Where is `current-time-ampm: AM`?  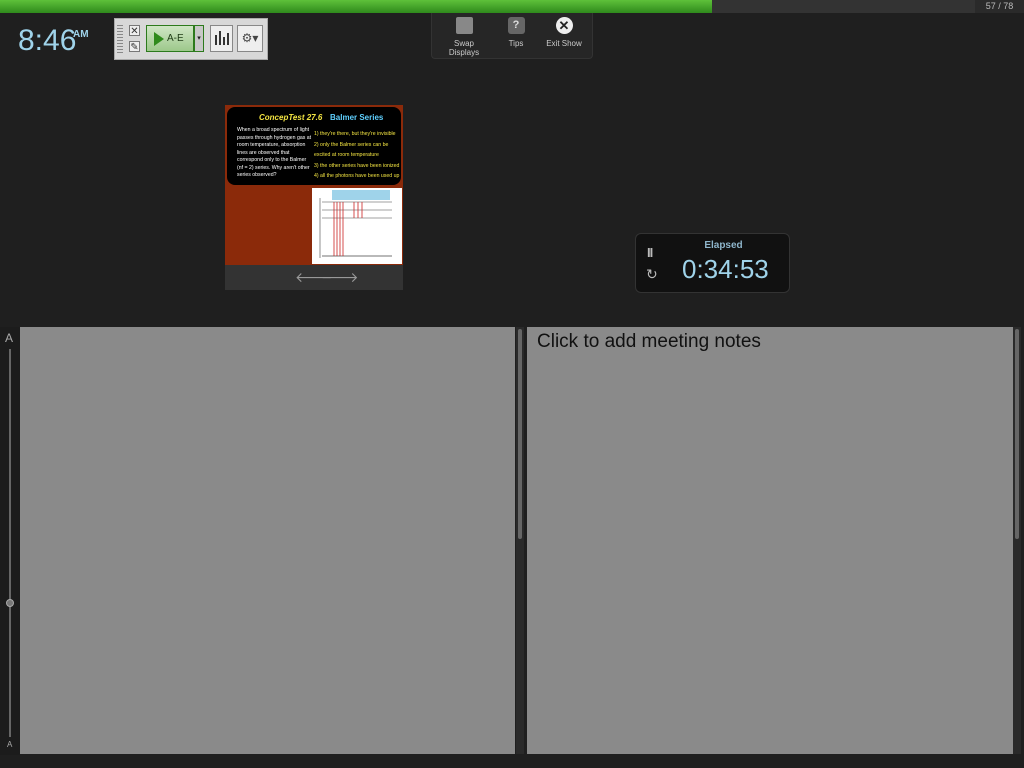
current-time-ampm: AM is located at coordinates (81, 34).